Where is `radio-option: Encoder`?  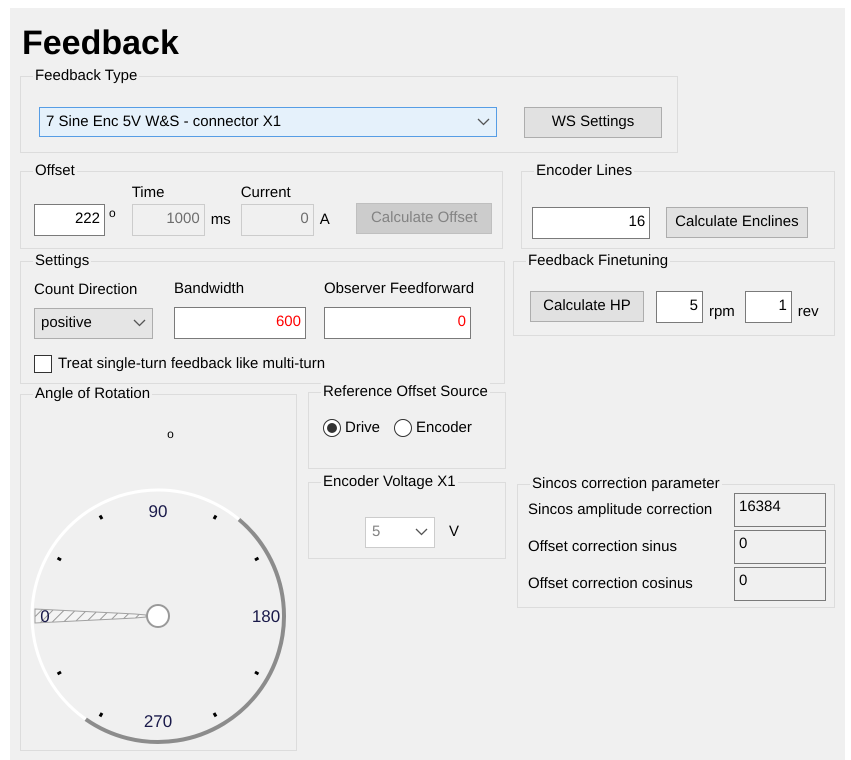 radio-option: Encoder is located at coordinates (433, 427).